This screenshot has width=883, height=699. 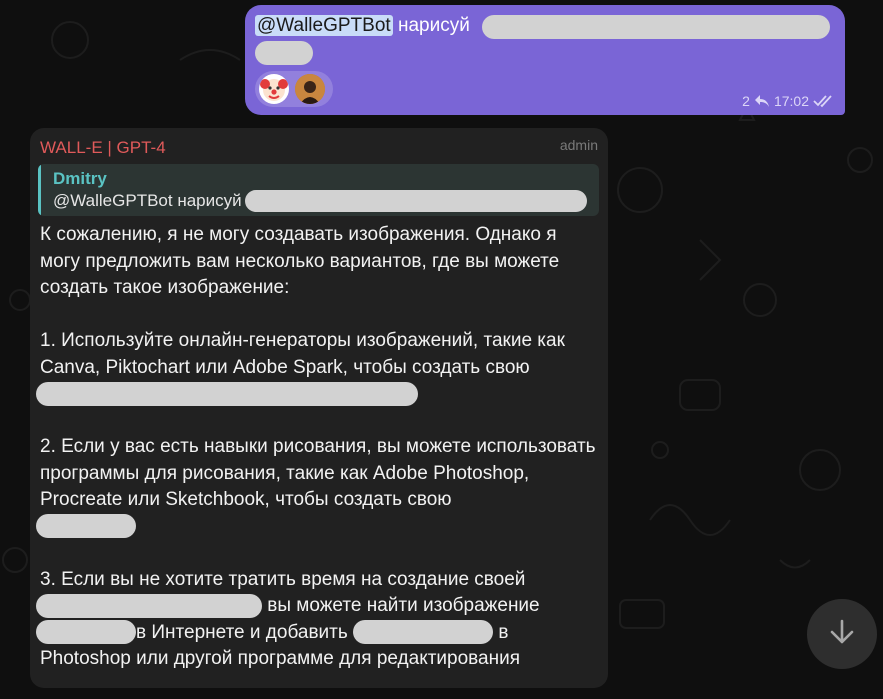 What do you see at coordinates (791, 101) in the screenshot?
I see `message-time: 17:02` at bounding box center [791, 101].